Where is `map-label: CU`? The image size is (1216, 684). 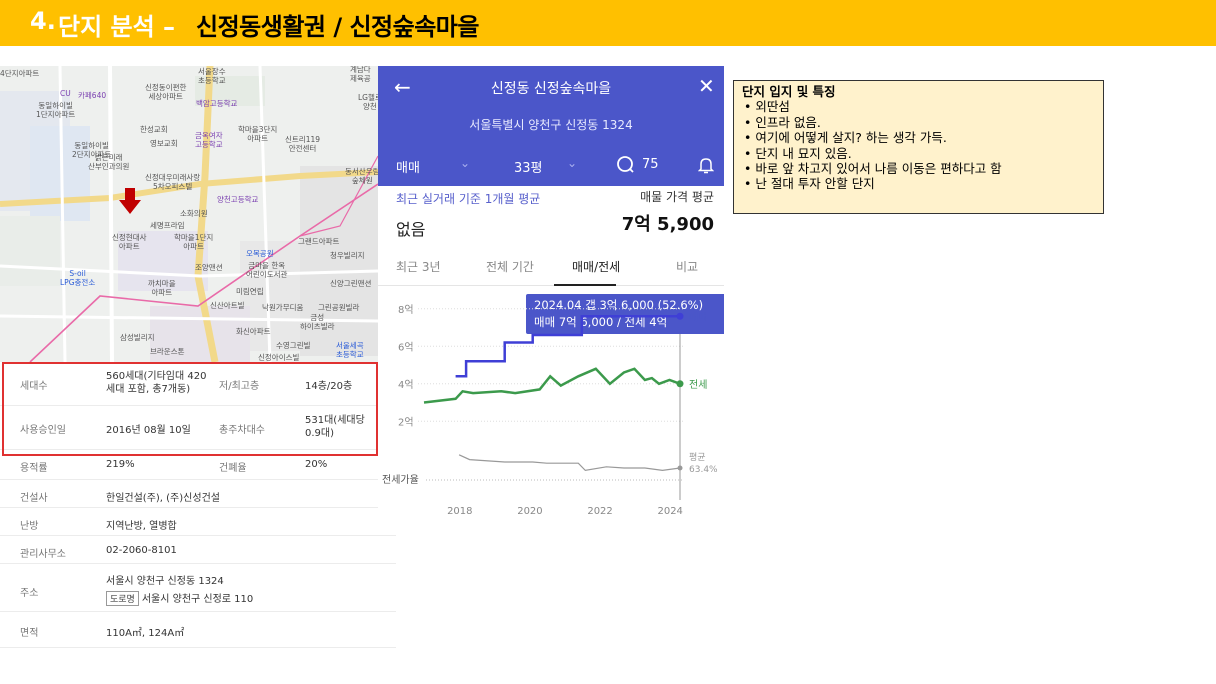
map-label: CU is located at coordinates (65, 93).